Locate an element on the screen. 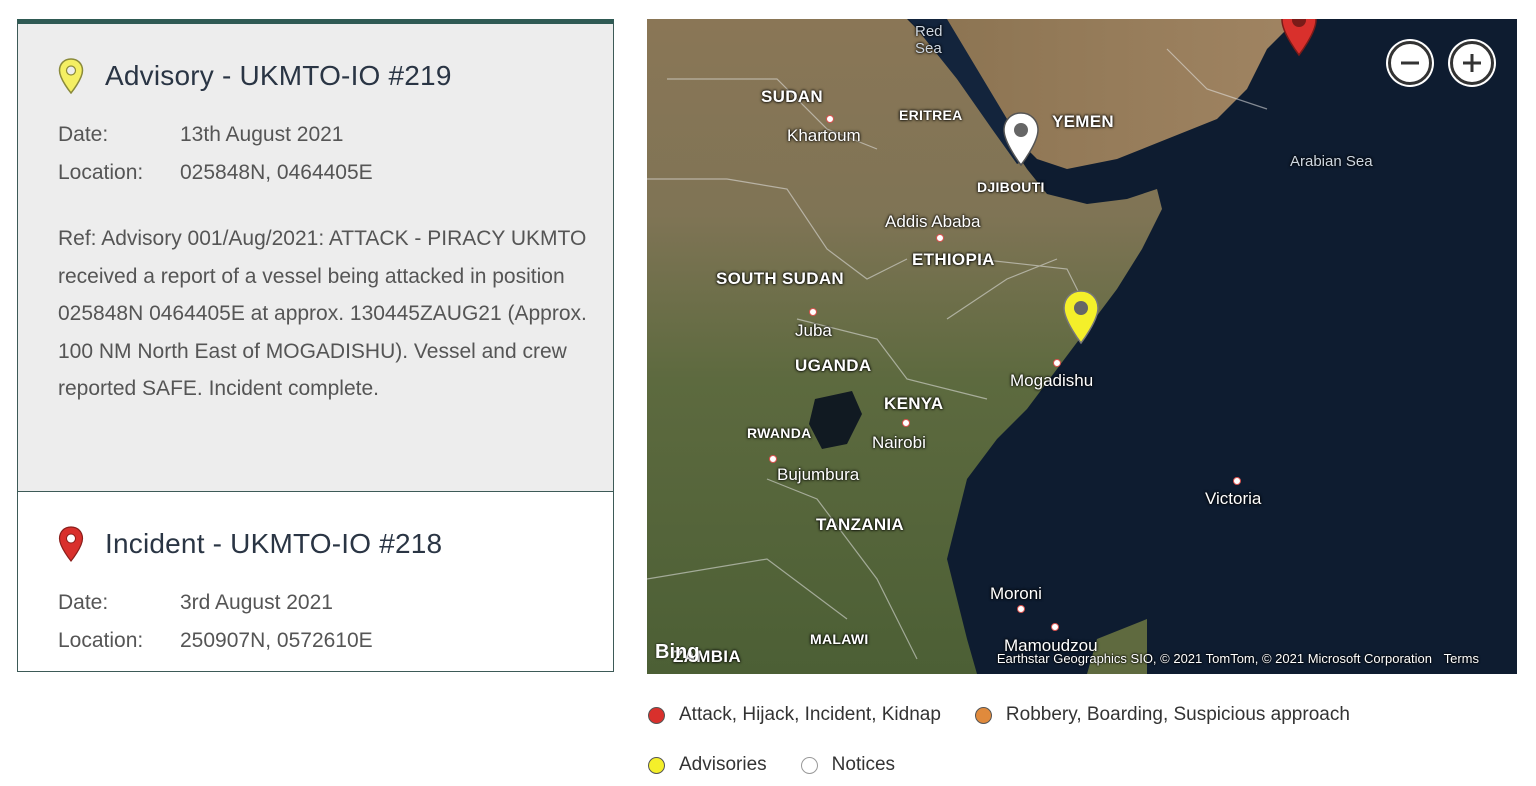 Image resolution: width=1536 pixels, height=786 pixels. terms-link: Terms is located at coordinates (1461, 658).